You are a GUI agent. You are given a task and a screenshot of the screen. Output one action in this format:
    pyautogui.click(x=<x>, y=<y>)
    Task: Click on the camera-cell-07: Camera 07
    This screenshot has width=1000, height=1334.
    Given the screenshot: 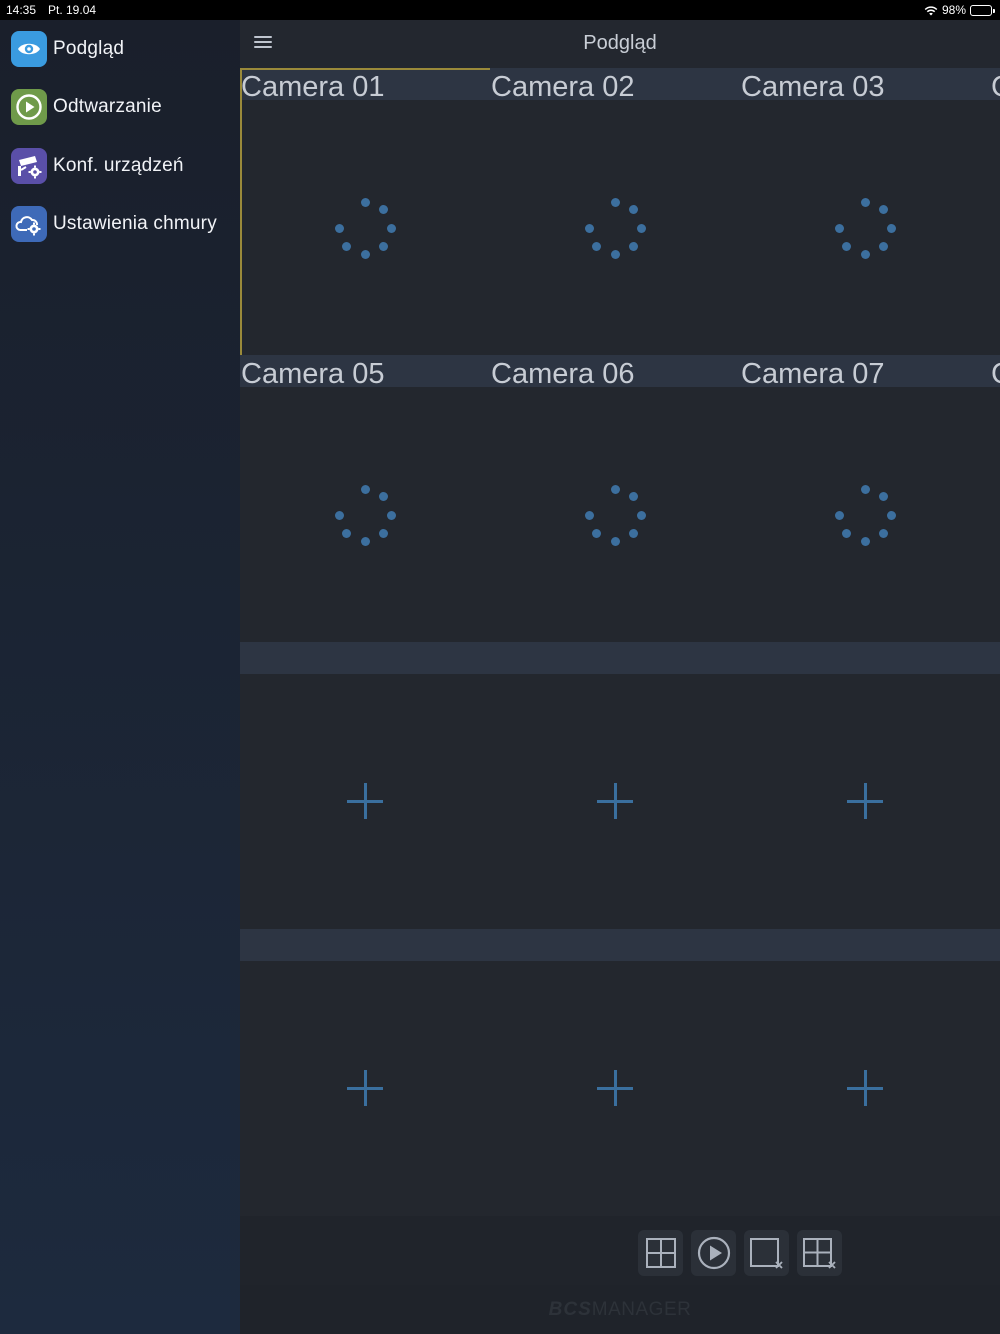 What is the action you would take?
    pyautogui.click(x=865, y=498)
    